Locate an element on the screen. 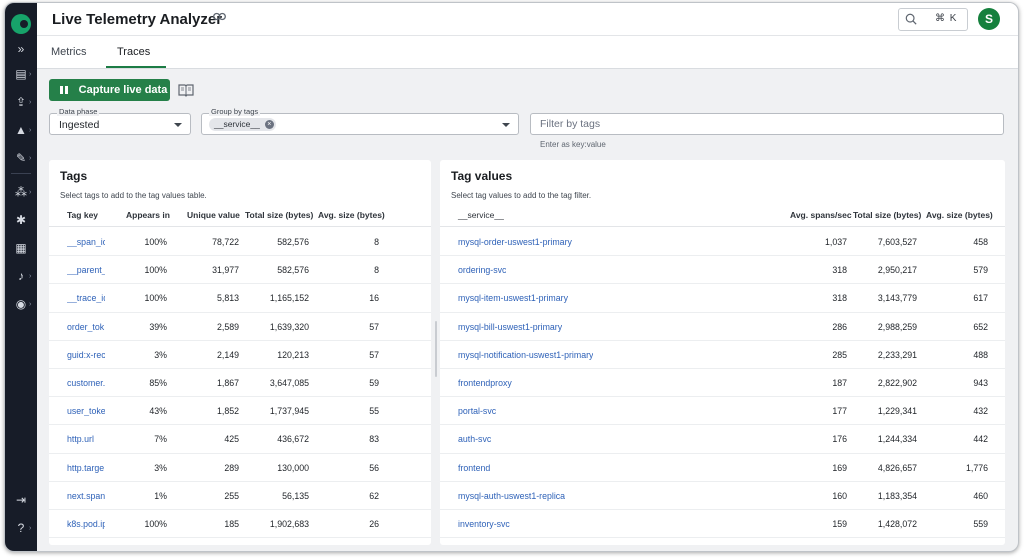  avg-spans-cell: 159 is located at coordinates (839, 523).